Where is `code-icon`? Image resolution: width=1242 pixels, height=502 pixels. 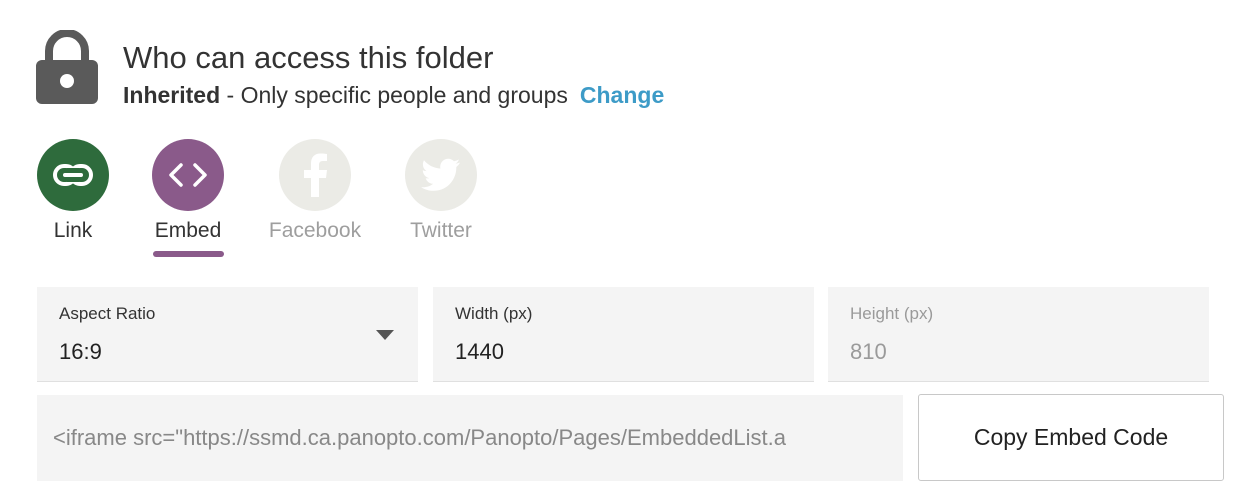 code-icon is located at coordinates (188, 175).